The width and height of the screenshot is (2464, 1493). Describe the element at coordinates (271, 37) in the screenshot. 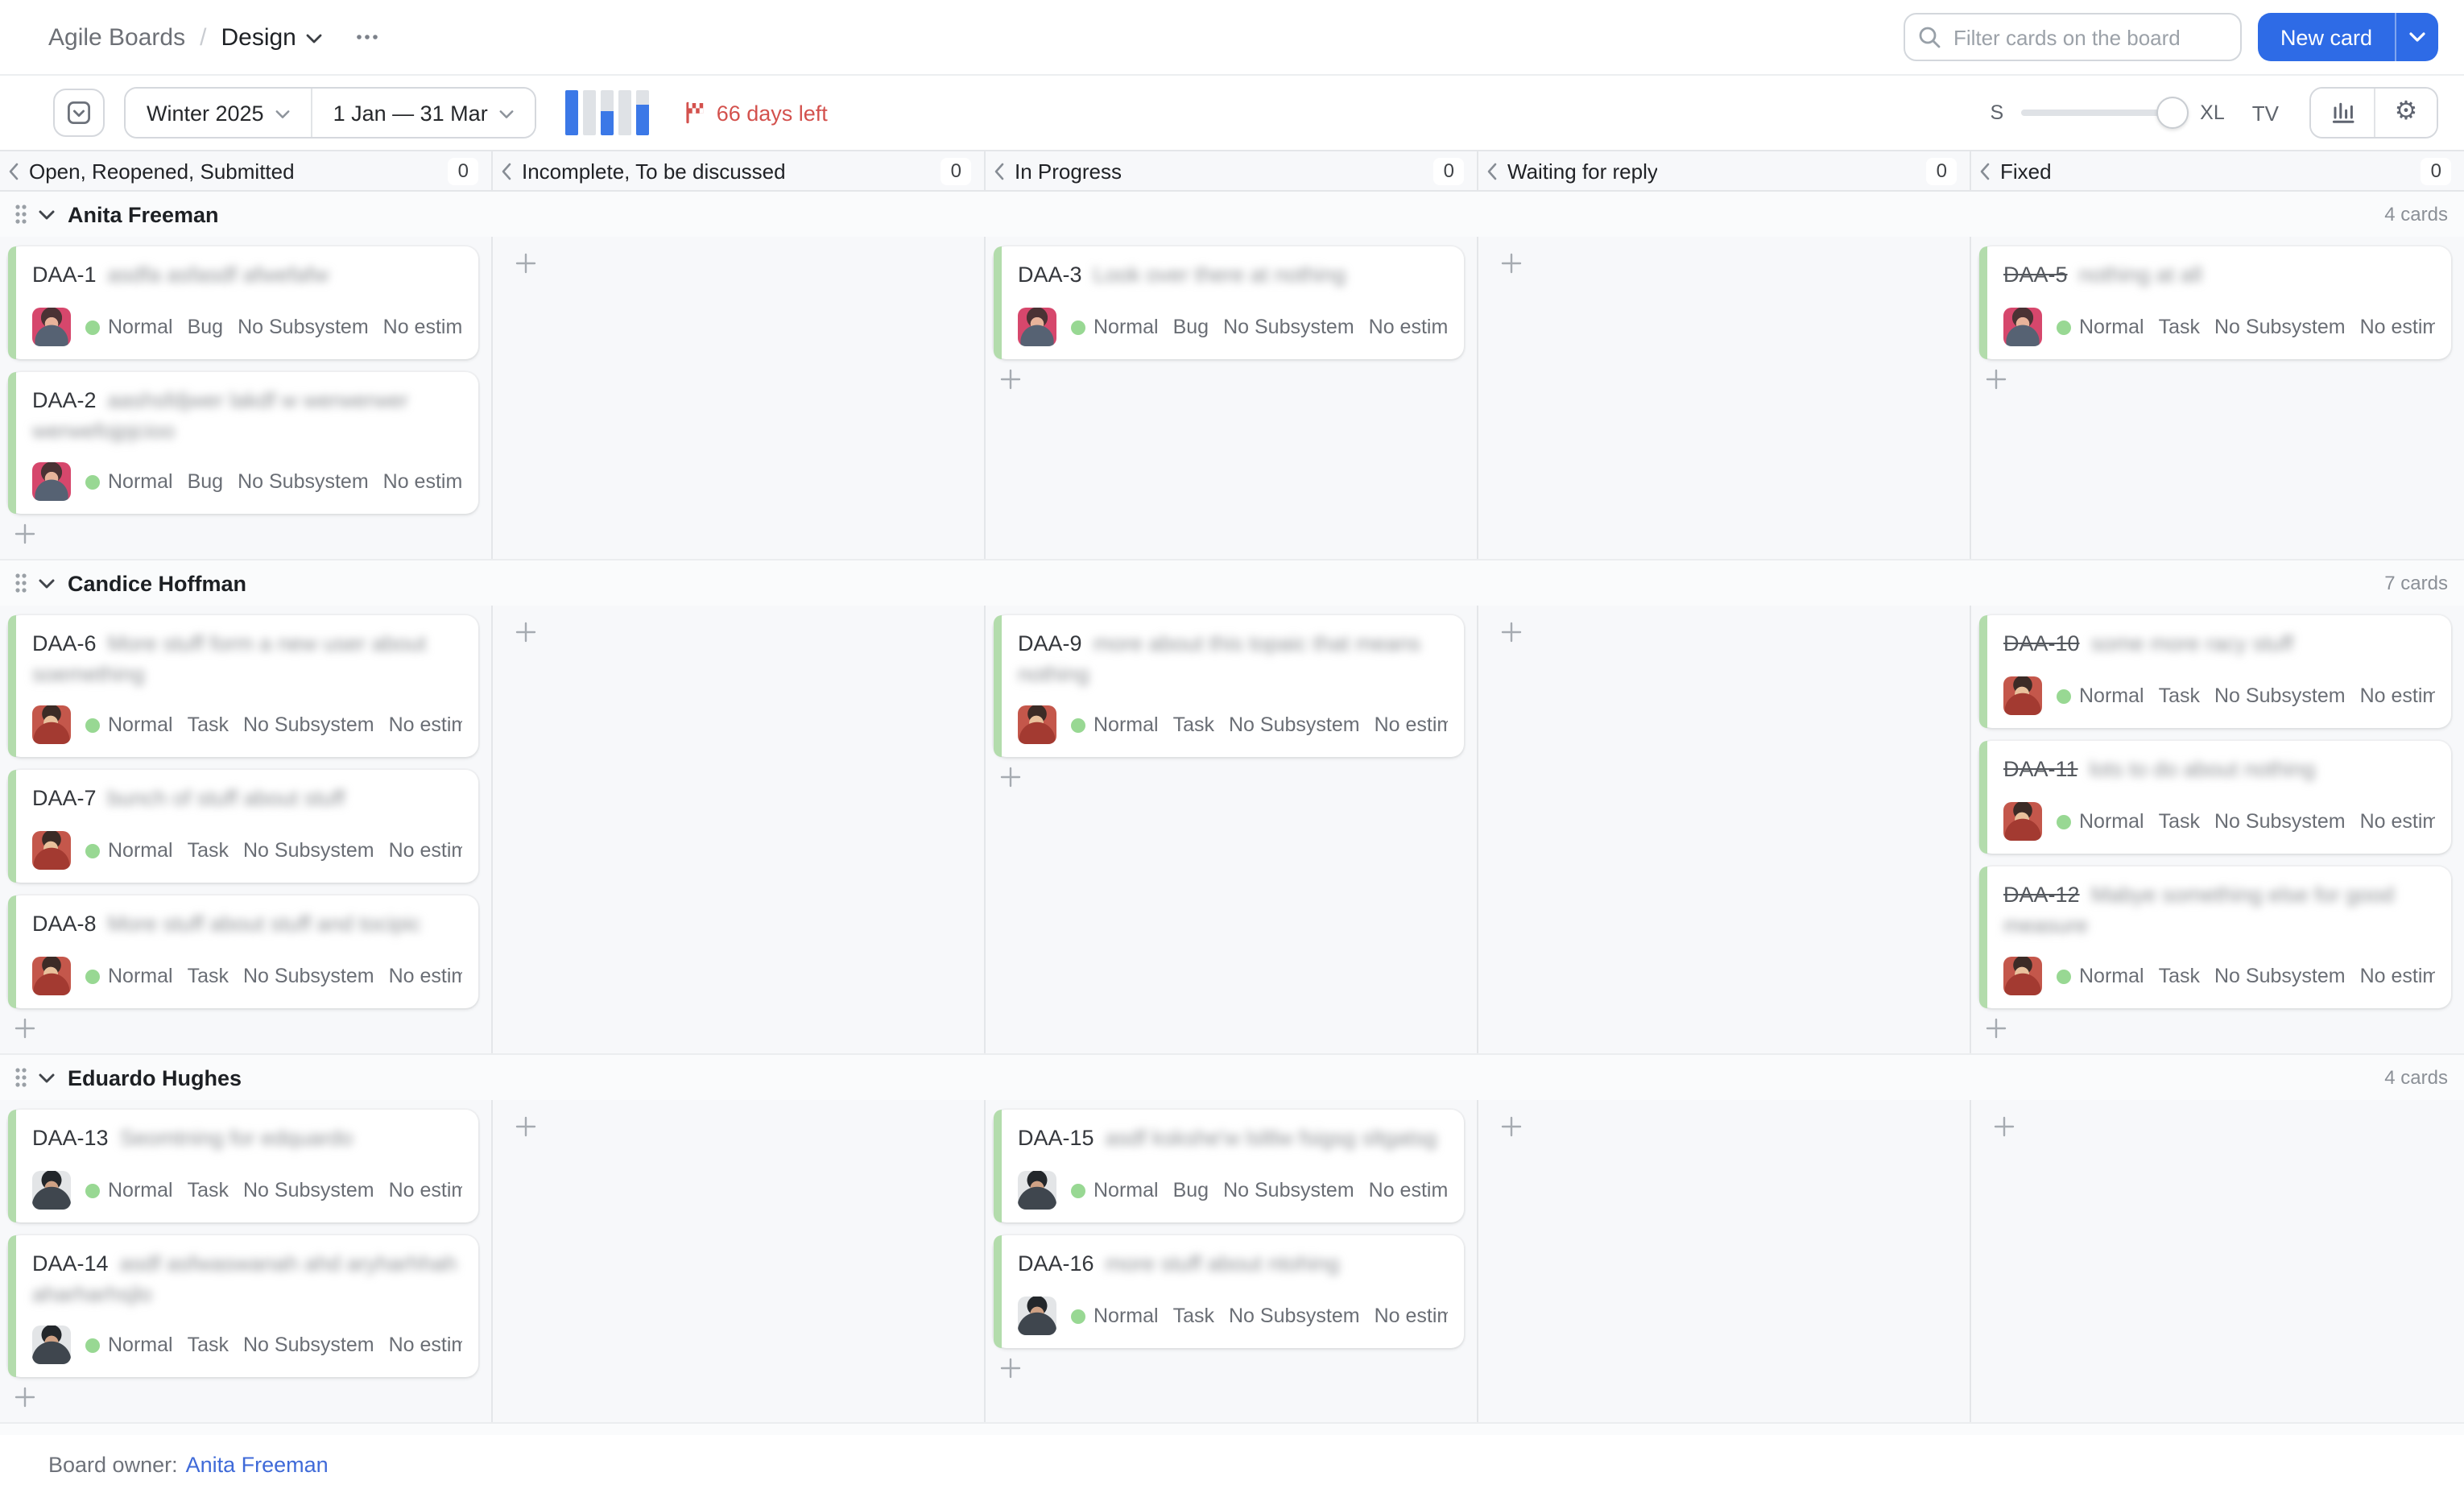

I see `board-title-dropdown: Design` at that location.